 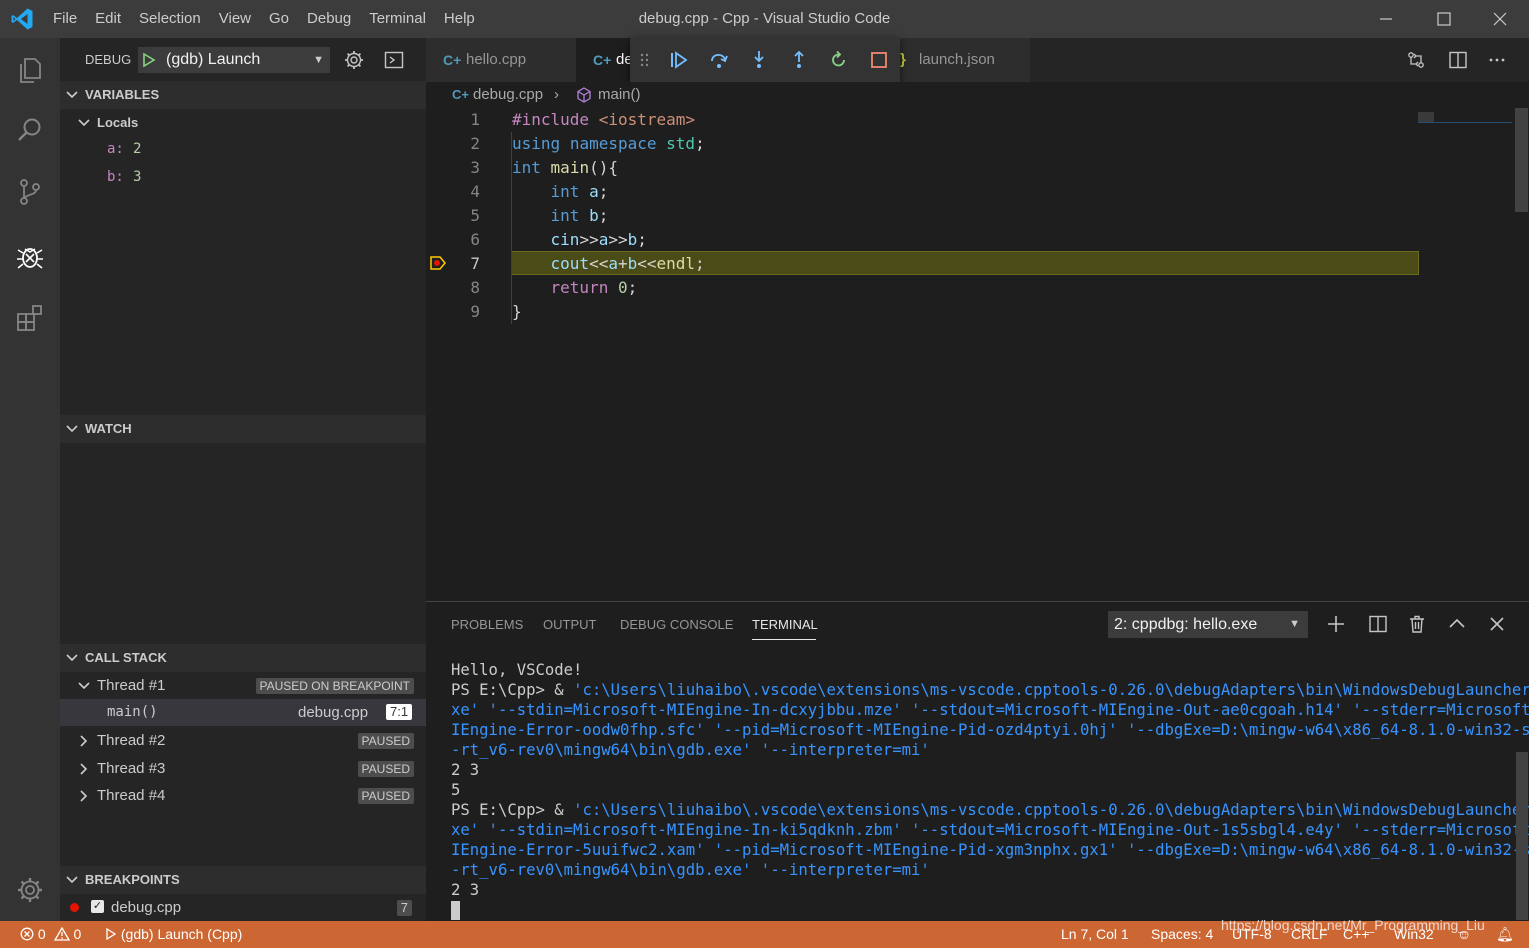 I want to click on terminal-select-label: 2: cppdbg: hello.exe, so click(x=1186, y=624).